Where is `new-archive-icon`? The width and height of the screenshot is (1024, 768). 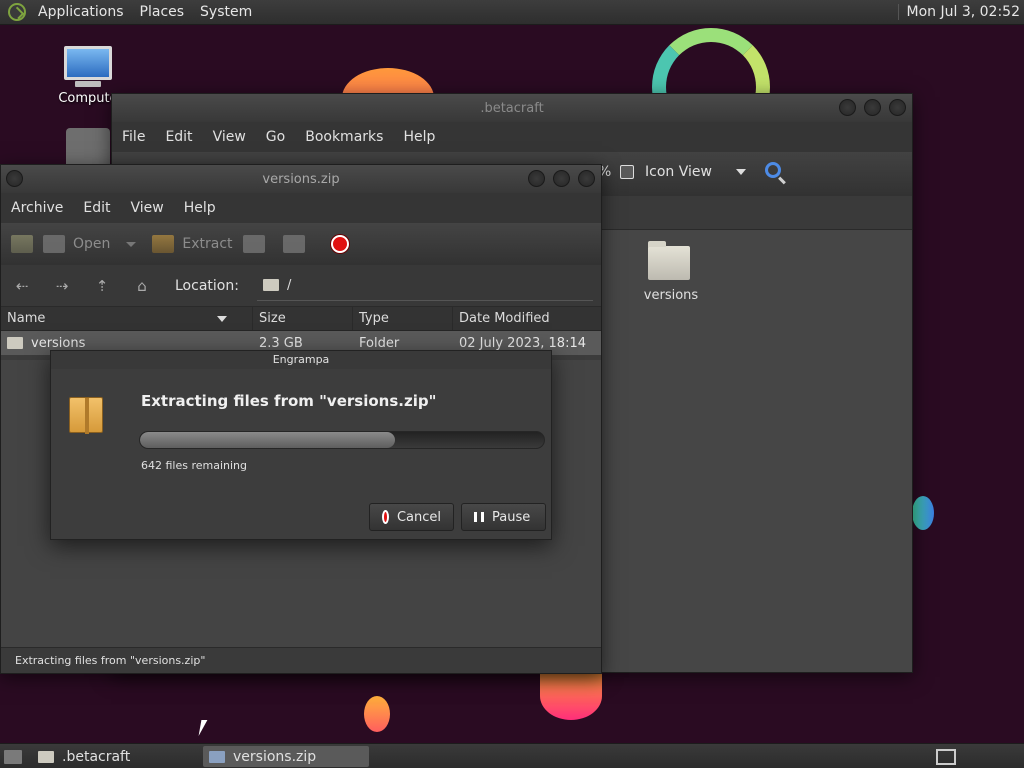 new-archive-icon is located at coordinates (22, 244).